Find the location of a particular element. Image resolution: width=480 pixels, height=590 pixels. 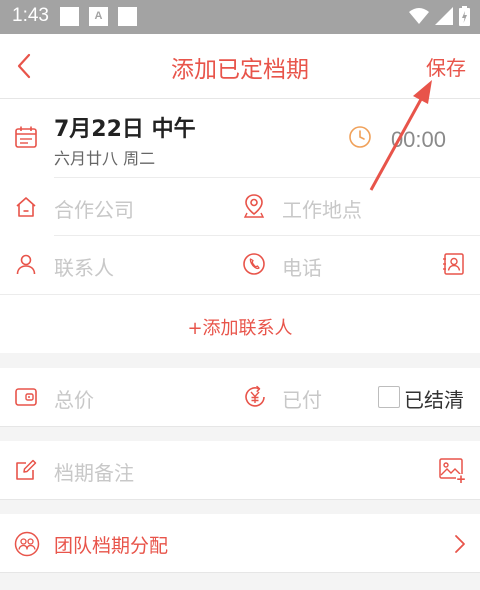

notification-badge-label: A is located at coordinates (98, 16).